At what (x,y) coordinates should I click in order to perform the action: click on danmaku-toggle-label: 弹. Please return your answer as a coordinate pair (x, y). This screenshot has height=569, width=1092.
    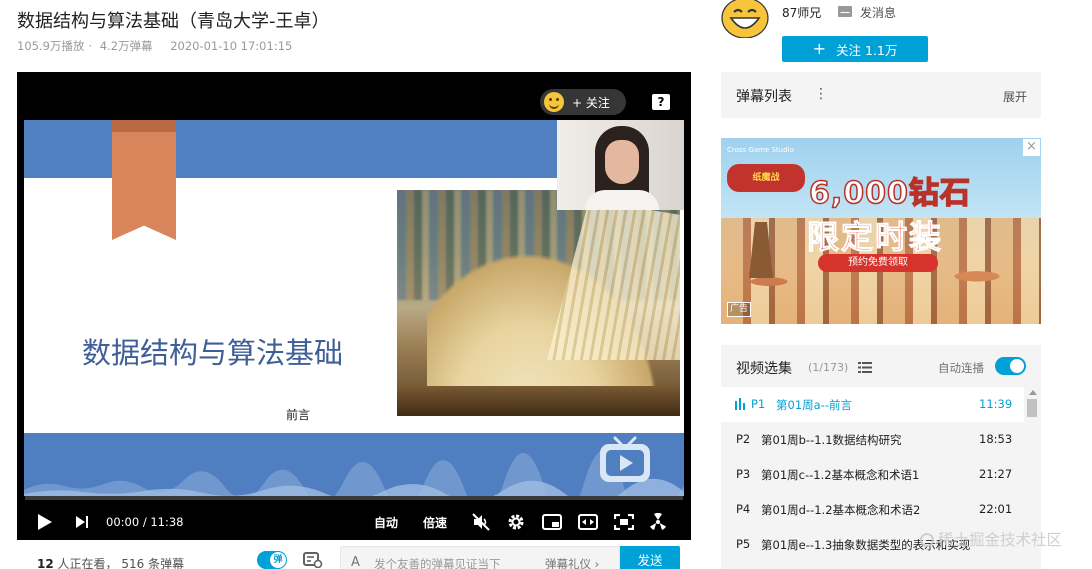
    Looking at the image, I should click on (278, 560).